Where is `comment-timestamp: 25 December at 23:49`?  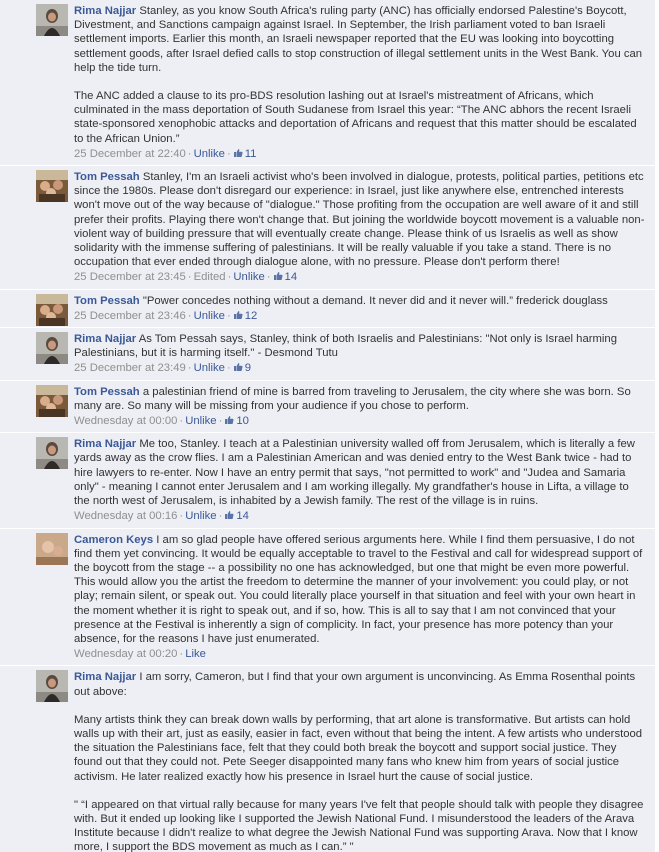 comment-timestamp: 25 December at 23:49 is located at coordinates (130, 368).